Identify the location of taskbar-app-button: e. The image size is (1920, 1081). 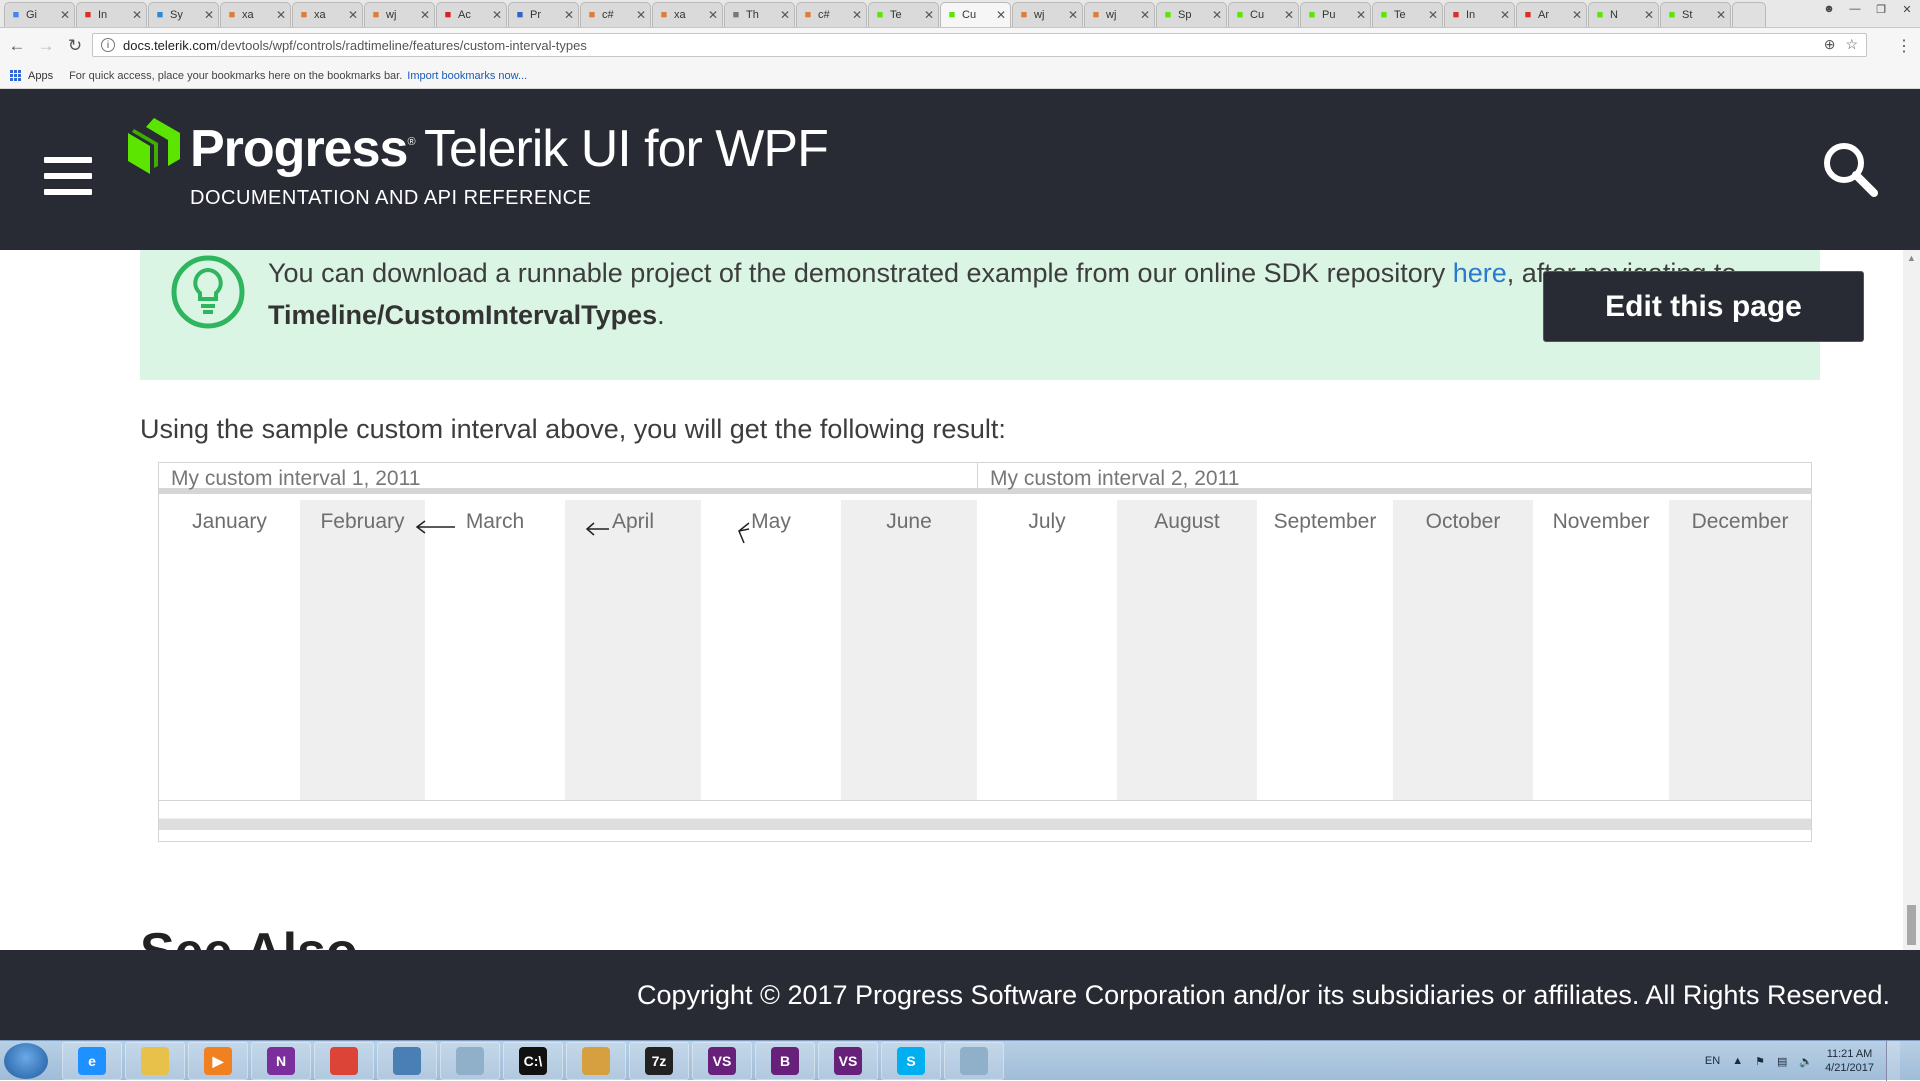
(92, 1061).